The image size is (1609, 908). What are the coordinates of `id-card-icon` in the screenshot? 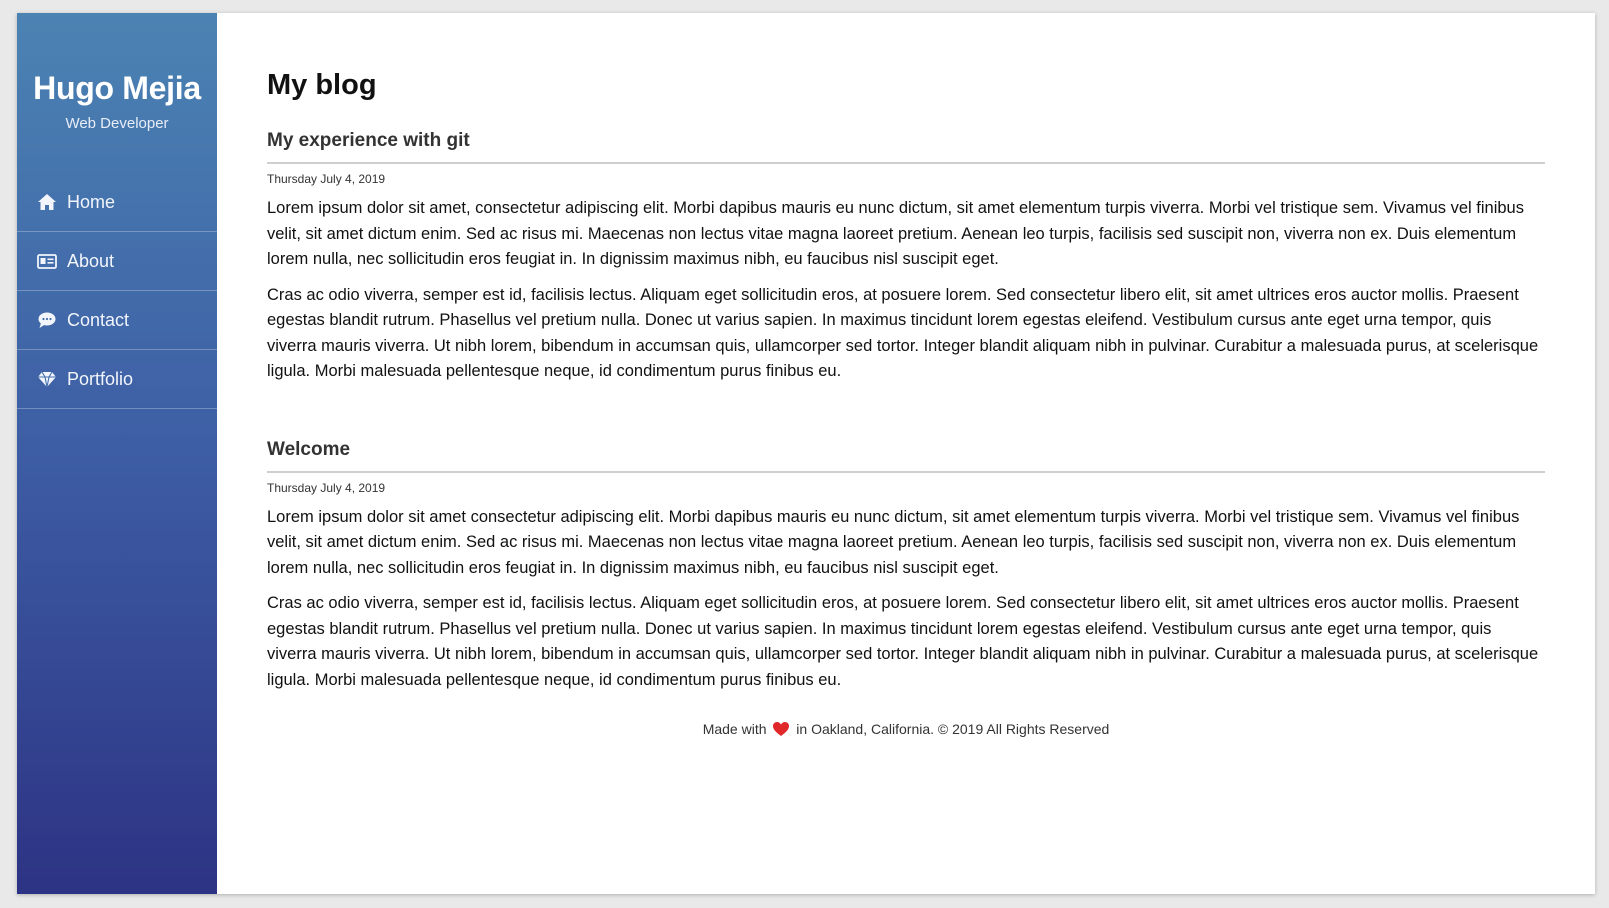 It's located at (47, 261).